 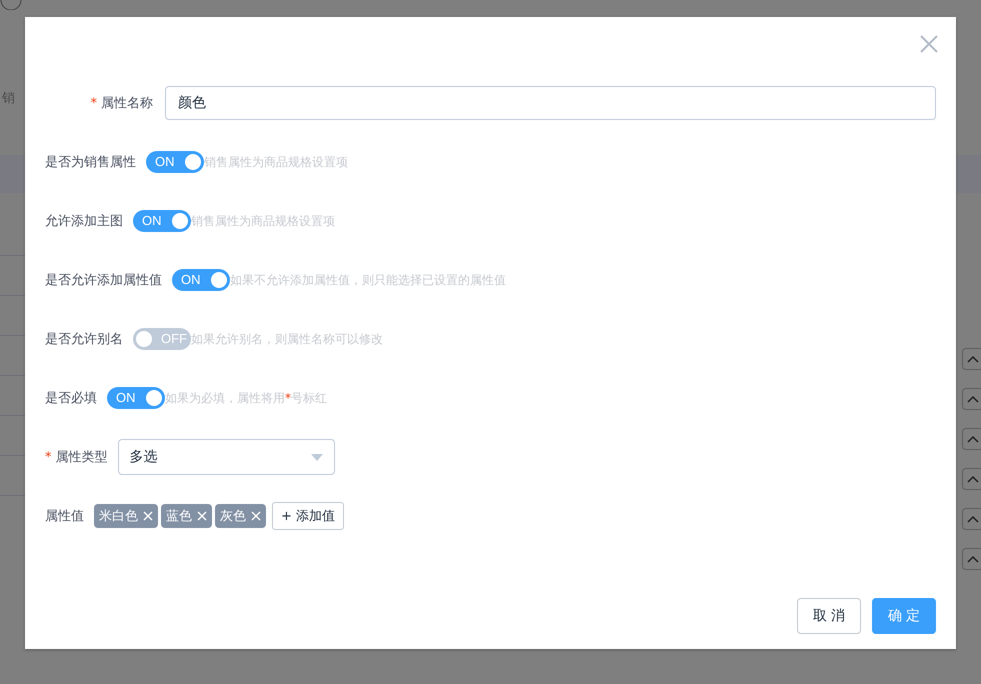 I want to click on hint-text: 如果允许别名，则属性名称可以修改, so click(x=287, y=339).